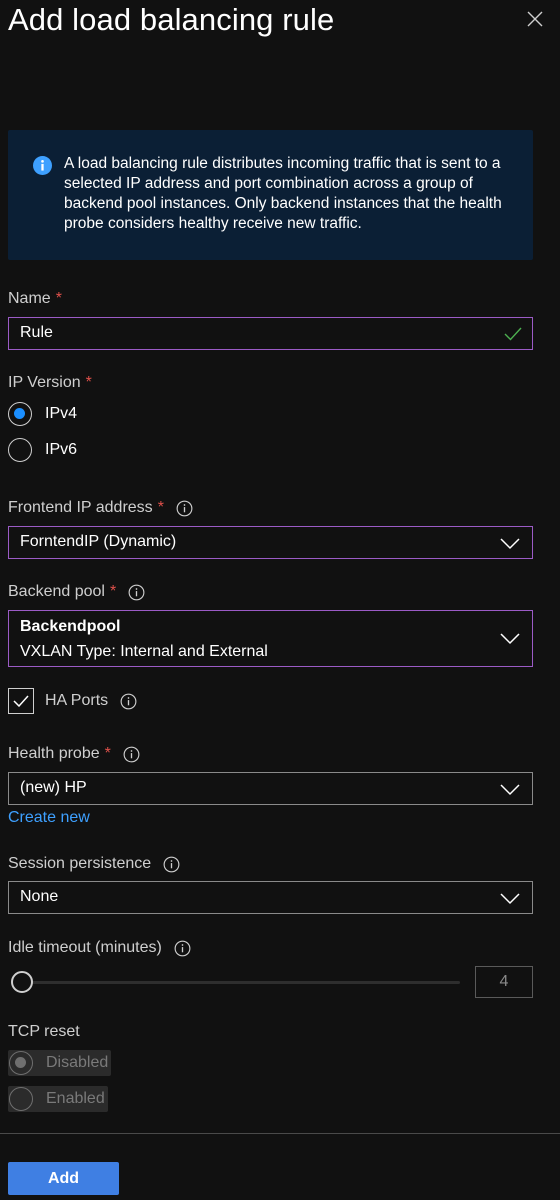  I want to click on backend-pool-subtitle: VXLAN Type: Internal and External, so click(144, 651).